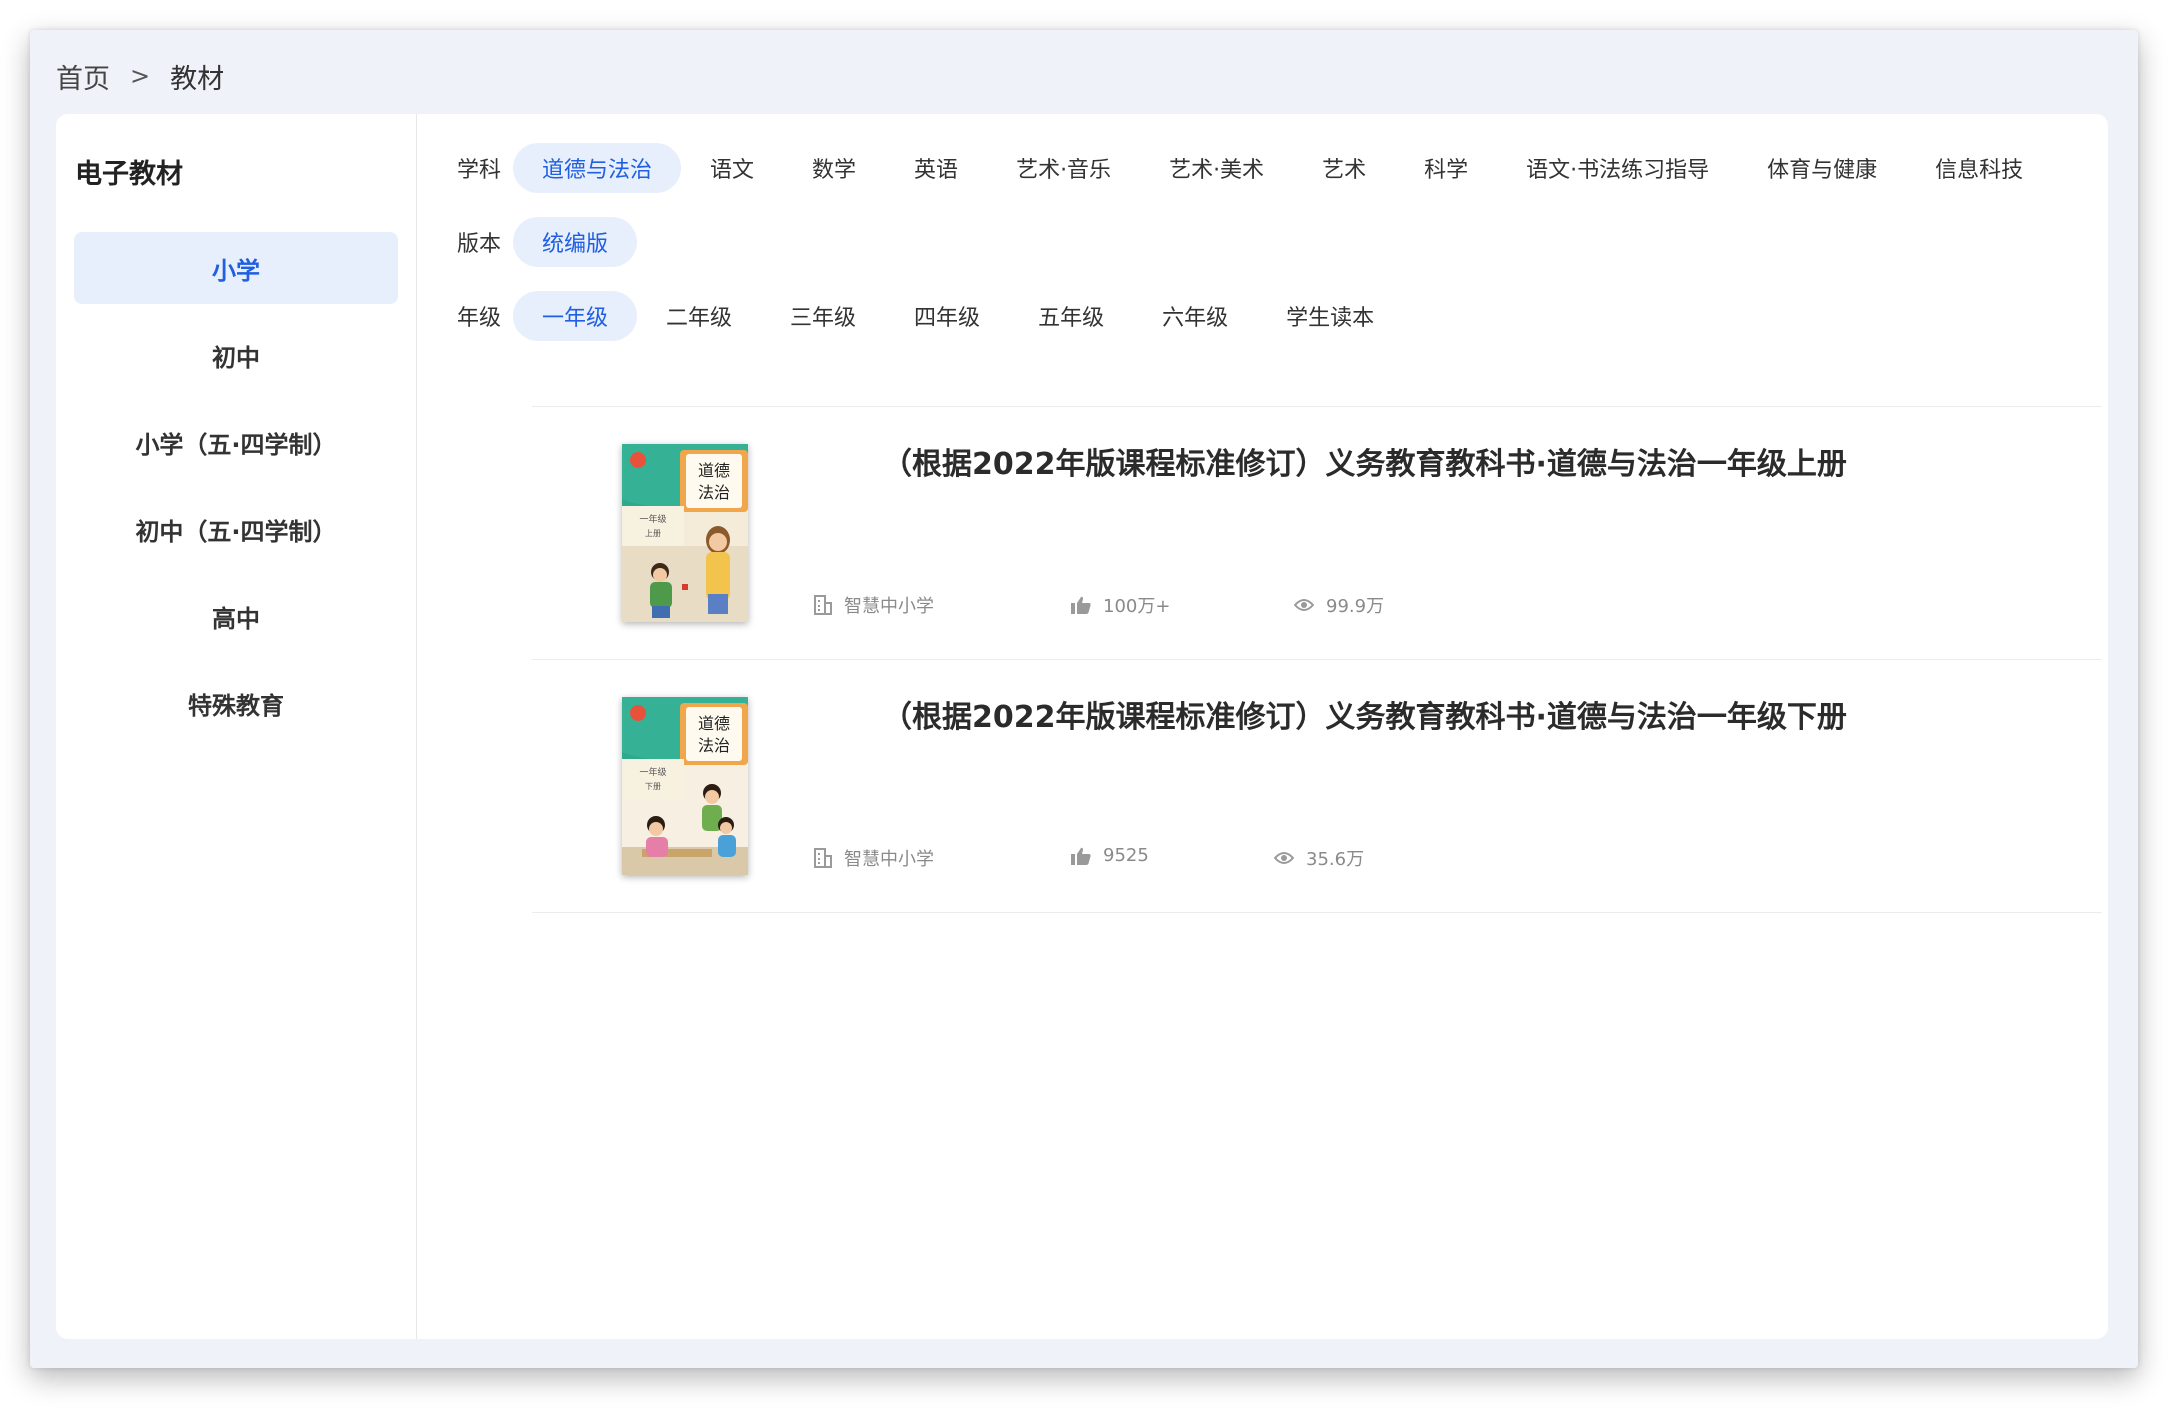 The width and height of the screenshot is (2168, 1408). Describe the element at coordinates (197, 79) in the screenshot. I see `breadcrumb-current: 教材` at that location.